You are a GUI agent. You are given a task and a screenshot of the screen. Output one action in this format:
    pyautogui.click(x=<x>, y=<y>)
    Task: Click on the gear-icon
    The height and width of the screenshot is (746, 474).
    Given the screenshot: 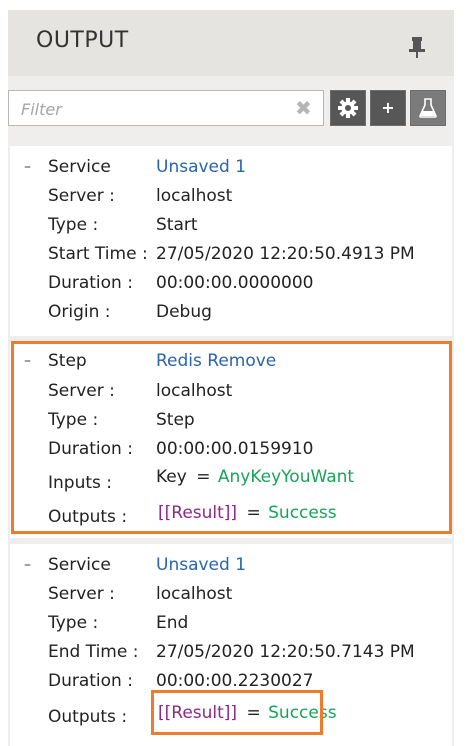 What is the action you would take?
    pyautogui.click(x=348, y=108)
    